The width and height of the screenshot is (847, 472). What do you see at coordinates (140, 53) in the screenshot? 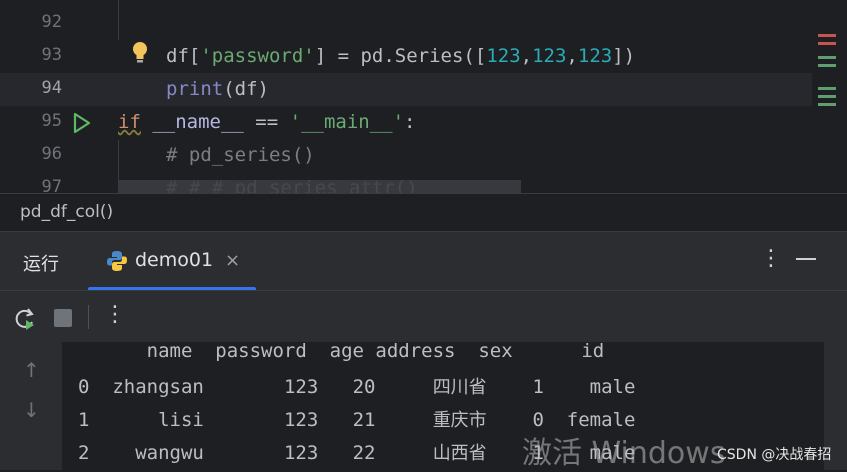
I see `lightbulb-icon` at bounding box center [140, 53].